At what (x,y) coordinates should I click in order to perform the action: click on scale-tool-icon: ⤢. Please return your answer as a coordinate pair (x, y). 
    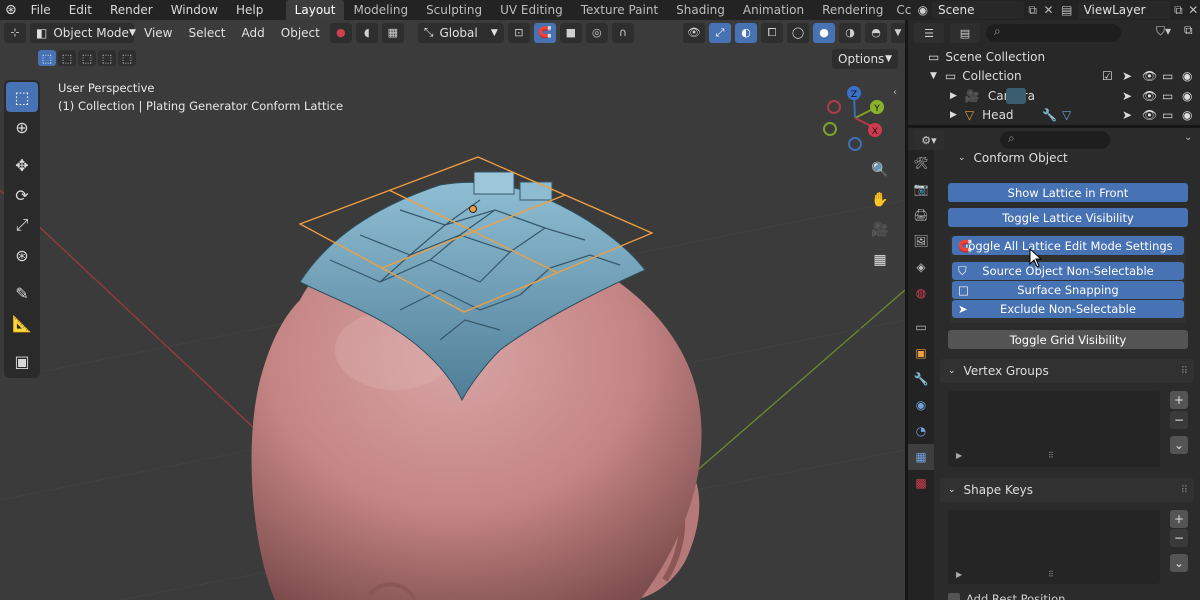
    Looking at the image, I should click on (22, 225).